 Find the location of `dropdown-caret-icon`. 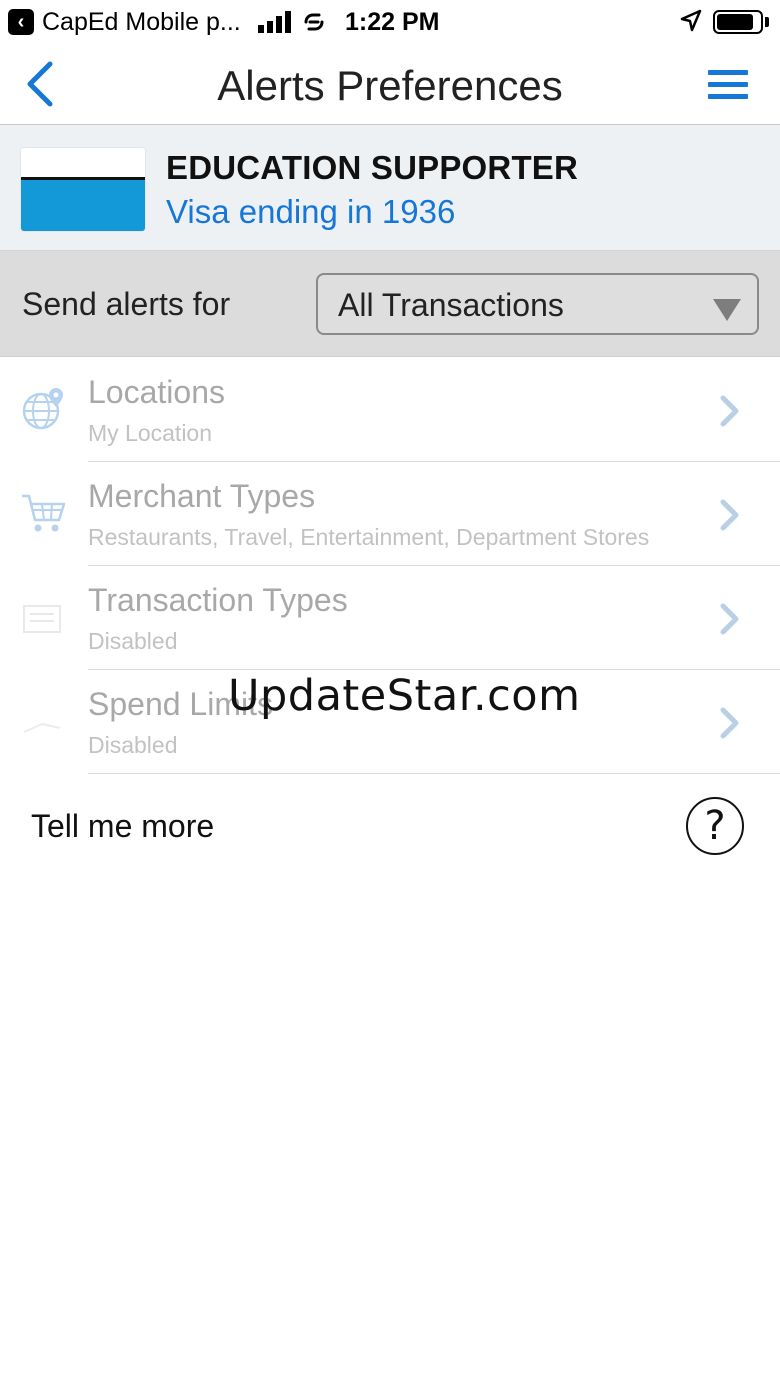

dropdown-caret-icon is located at coordinates (727, 310).